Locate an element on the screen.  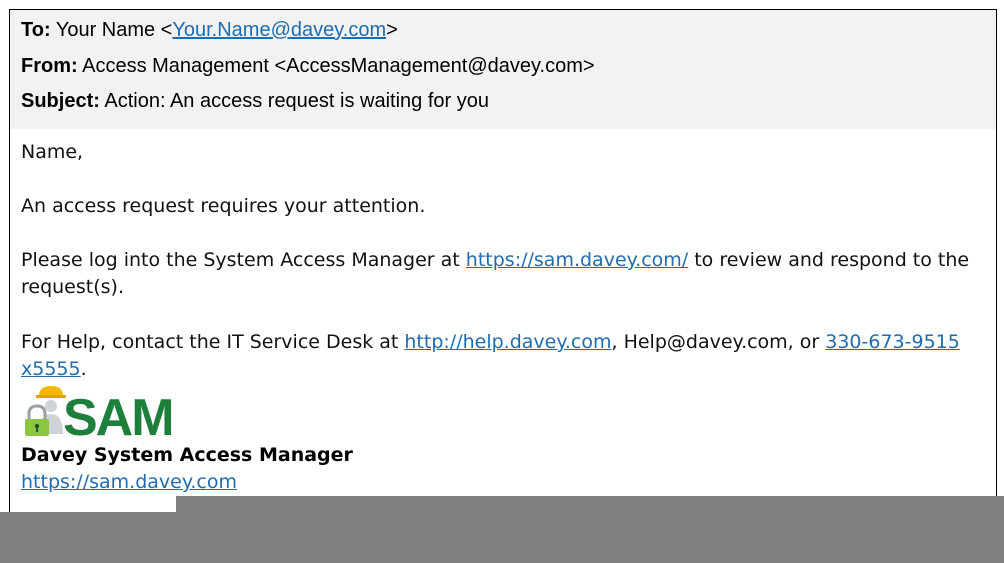
to-close: > is located at coordinates (392, 30).